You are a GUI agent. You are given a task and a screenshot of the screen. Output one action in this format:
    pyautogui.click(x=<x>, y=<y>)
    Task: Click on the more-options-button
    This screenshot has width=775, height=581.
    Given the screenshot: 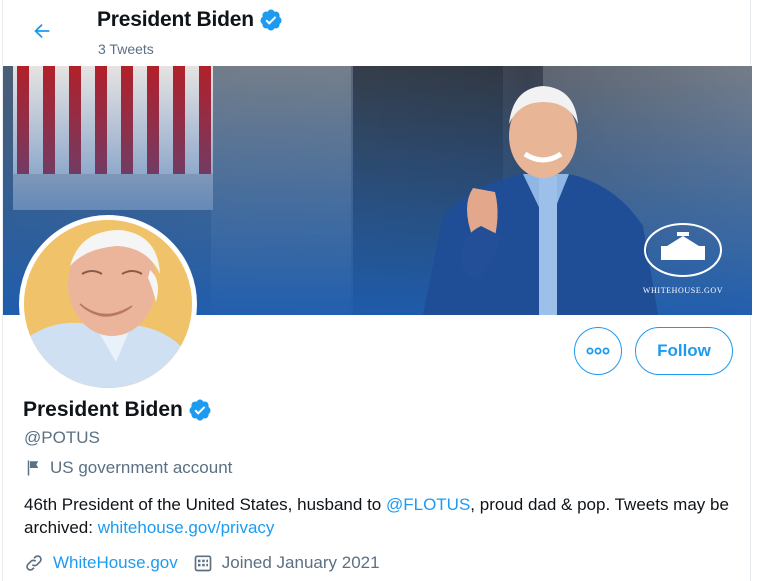 What is the action you would take?
    pyautogui.click(x=598, y=351)
    